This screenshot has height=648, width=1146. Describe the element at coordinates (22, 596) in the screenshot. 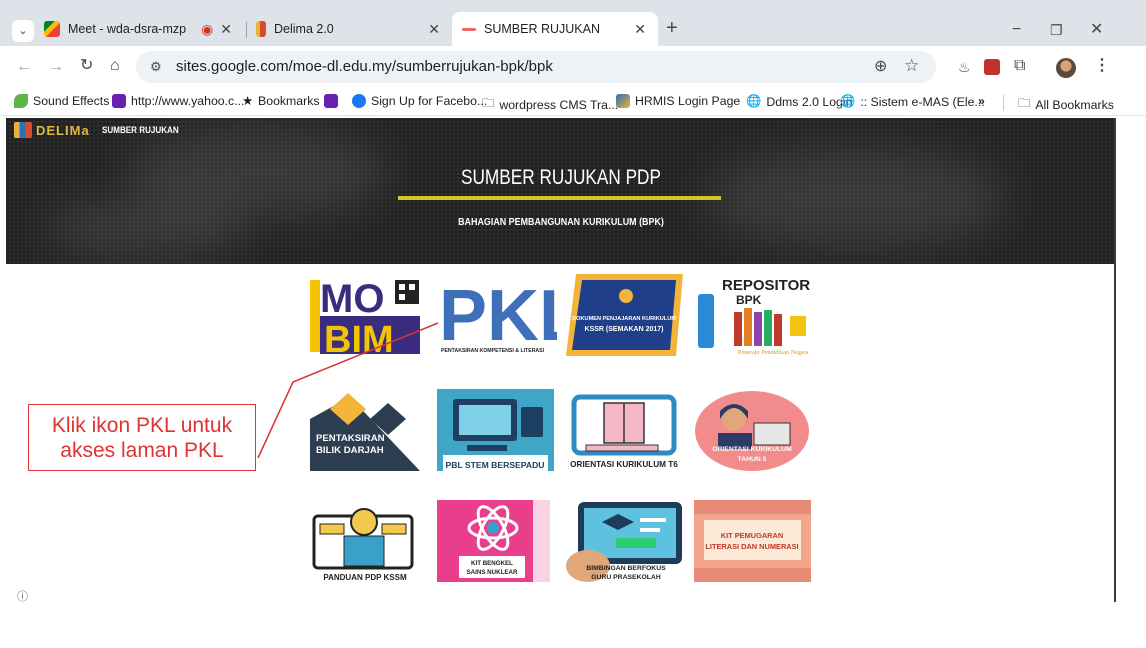

I see `info-icon: ⓘ` at that location.